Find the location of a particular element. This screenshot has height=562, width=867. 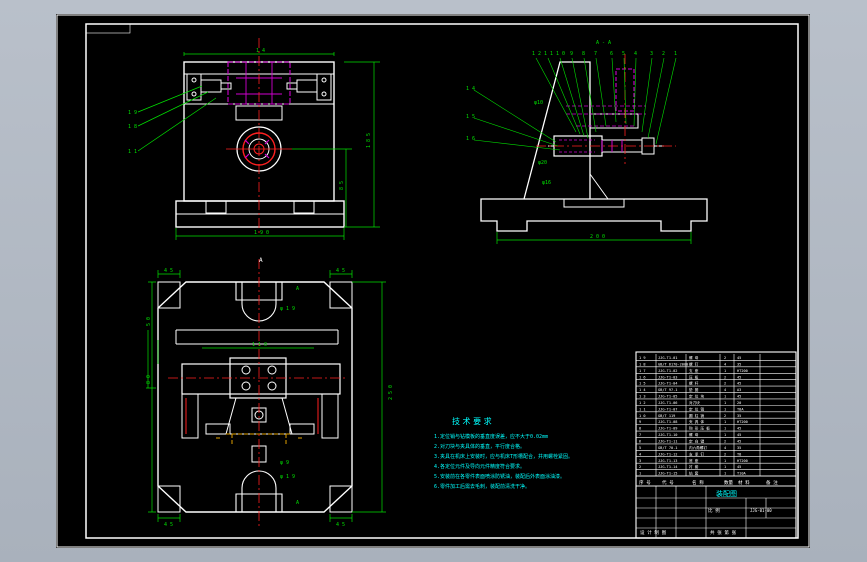

parts-row-no: 1 9 is located at coordinates (642, 358).